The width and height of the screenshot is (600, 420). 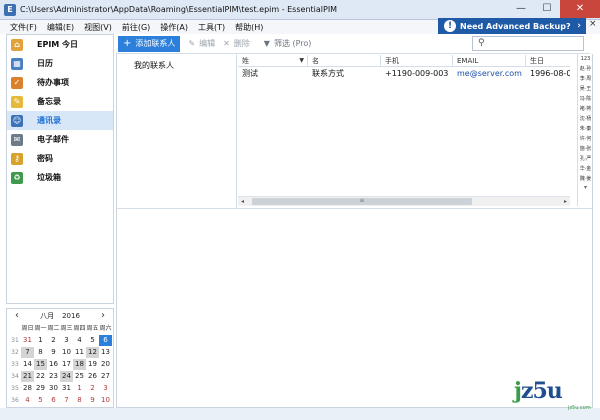 I want to click on calendar-day: 19, so click(x=92, y=364).